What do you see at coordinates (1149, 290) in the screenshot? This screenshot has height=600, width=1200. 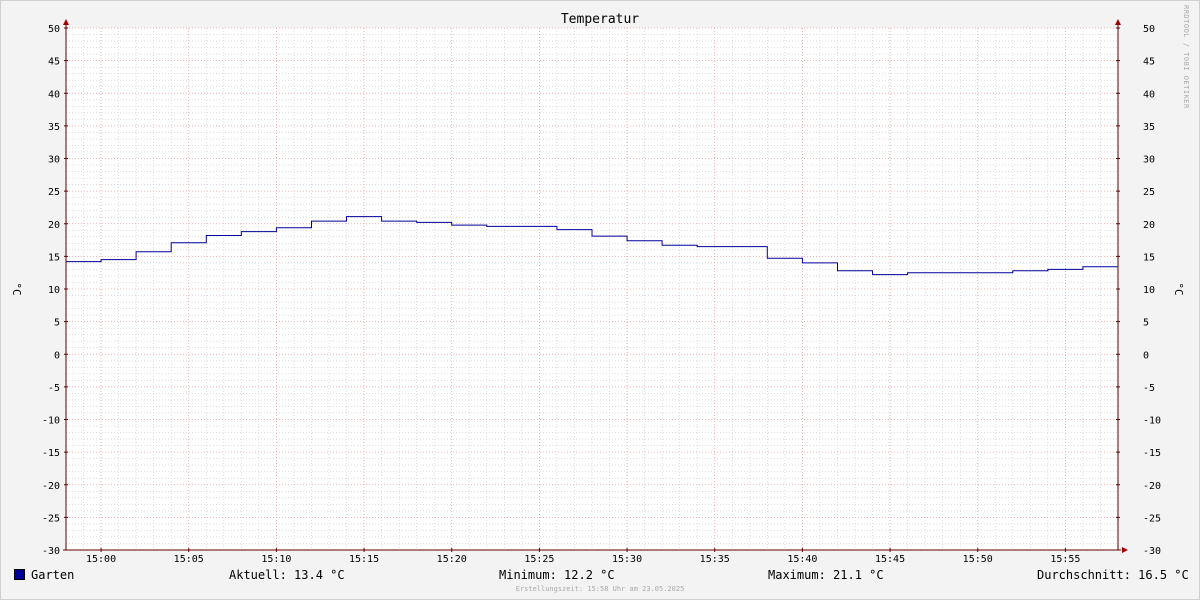 I see `y-tick-label-right: 10` at bounding box center [1149, 290].